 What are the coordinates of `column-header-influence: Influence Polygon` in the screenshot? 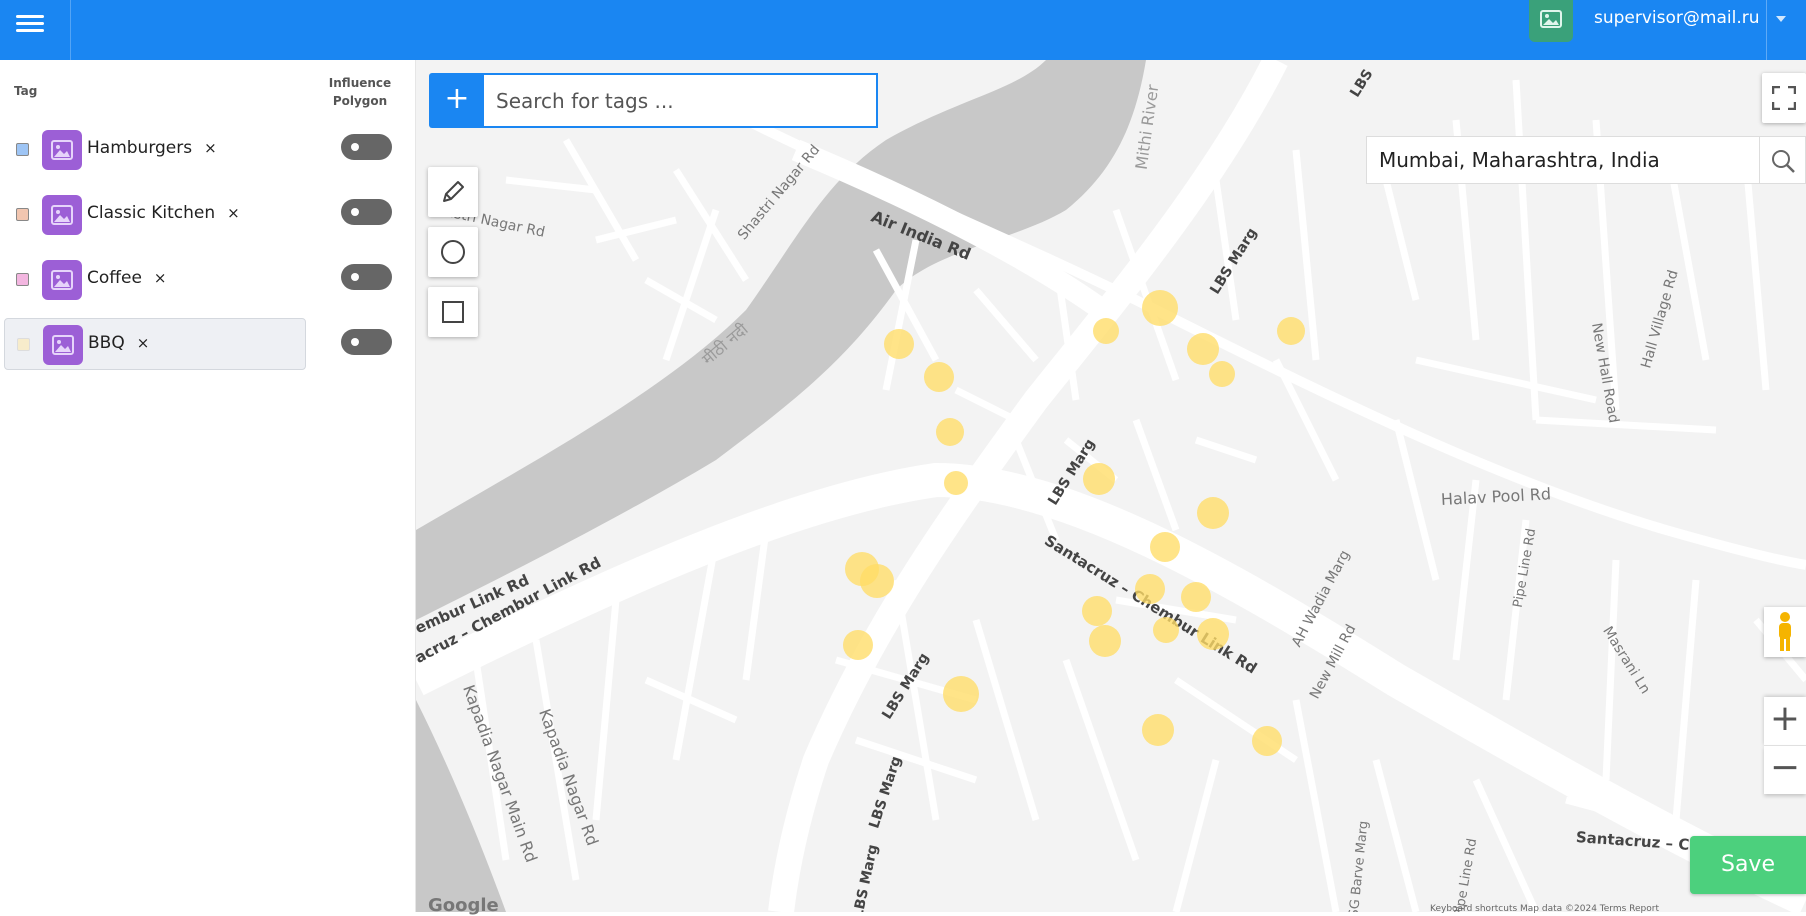 It's located at (360, 92).